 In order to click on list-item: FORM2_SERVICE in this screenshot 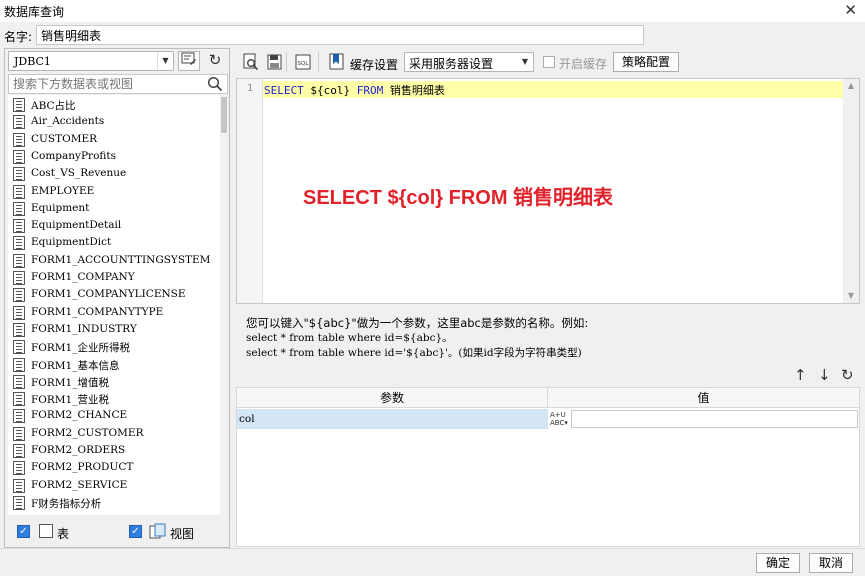, I will do `click(113, 485)`.